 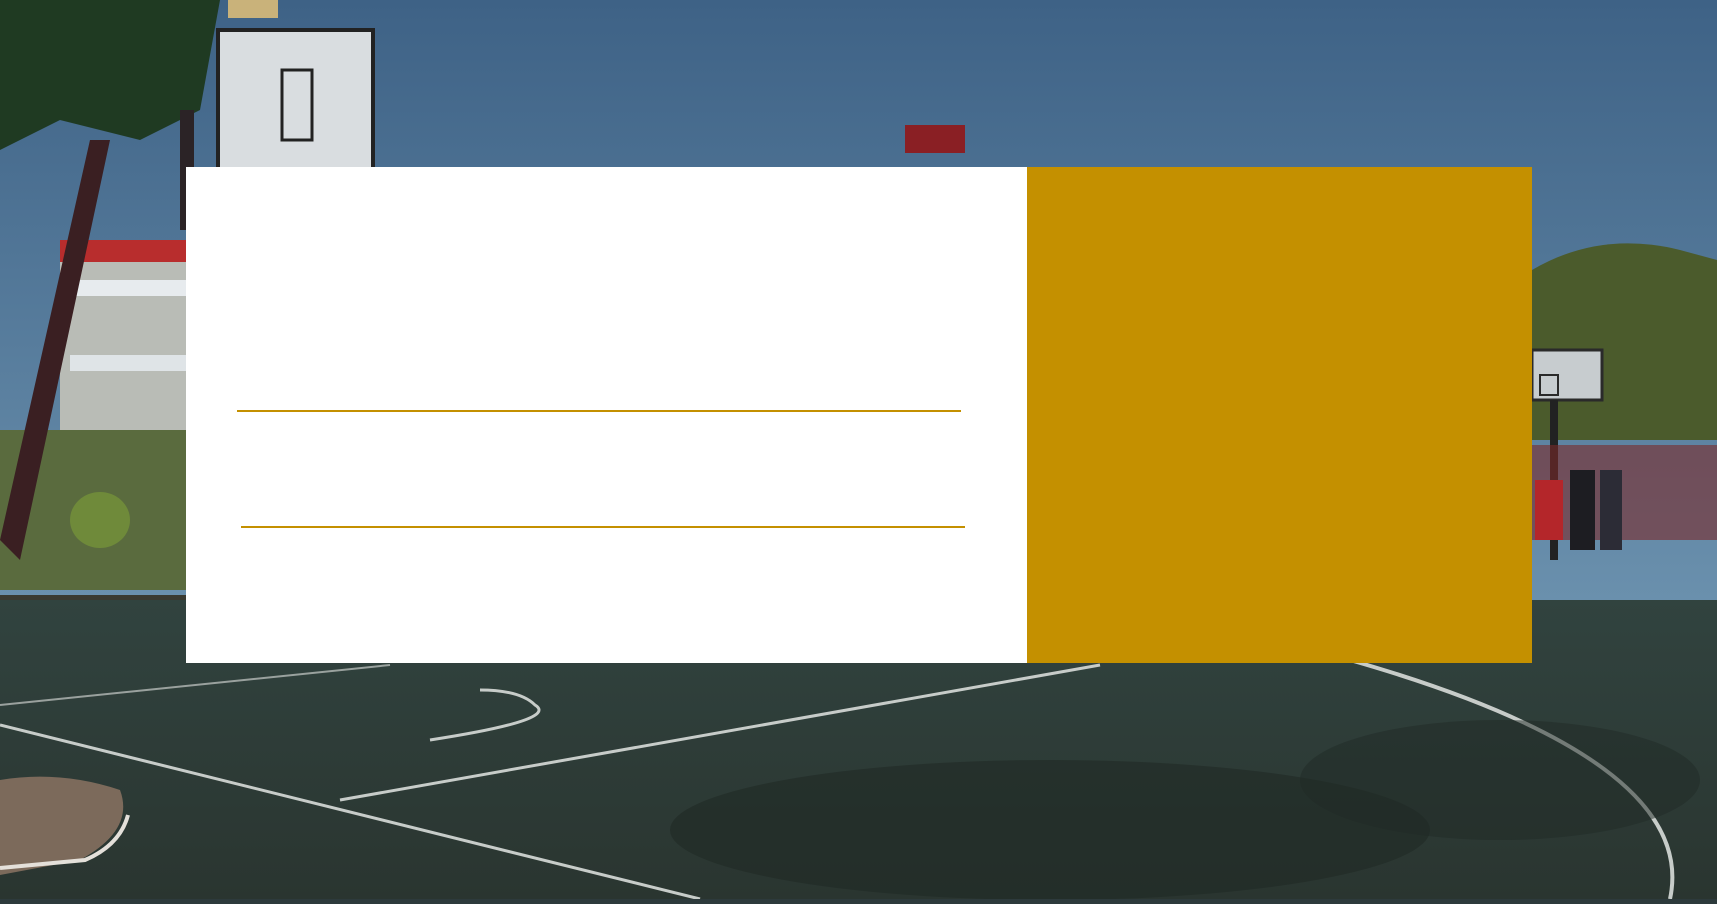 What do you see at coordinates (599, 411) in the screenshot?
I see `divider-top` at bounding box center [599, 411].